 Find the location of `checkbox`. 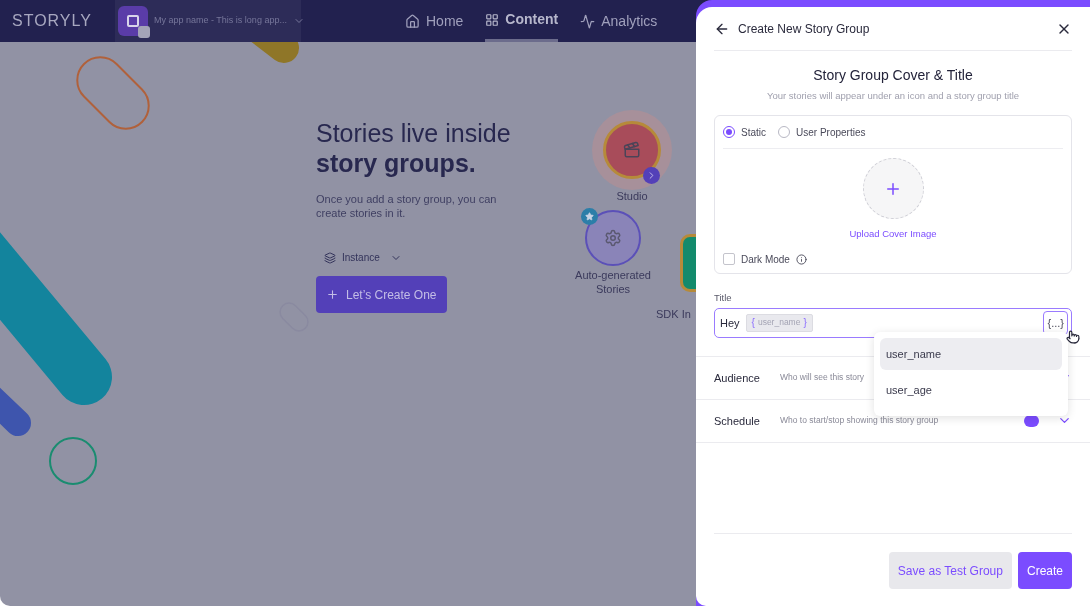

checkbox is located at coordinates (729, 259).